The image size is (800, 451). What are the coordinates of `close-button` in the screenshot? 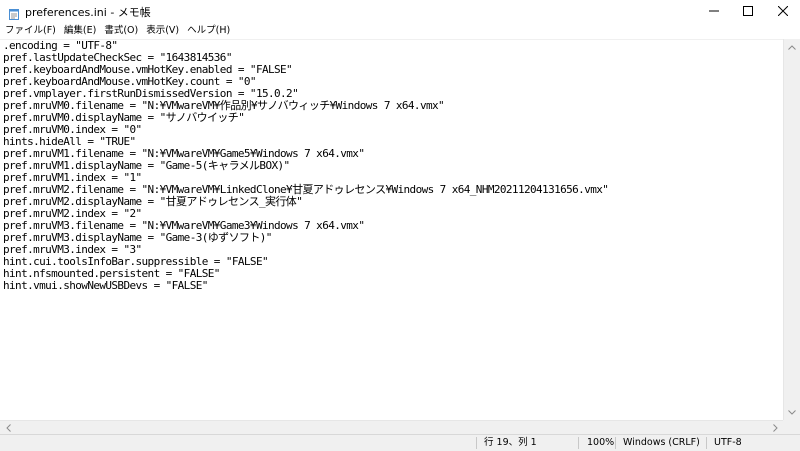 It's located at (783, 11).